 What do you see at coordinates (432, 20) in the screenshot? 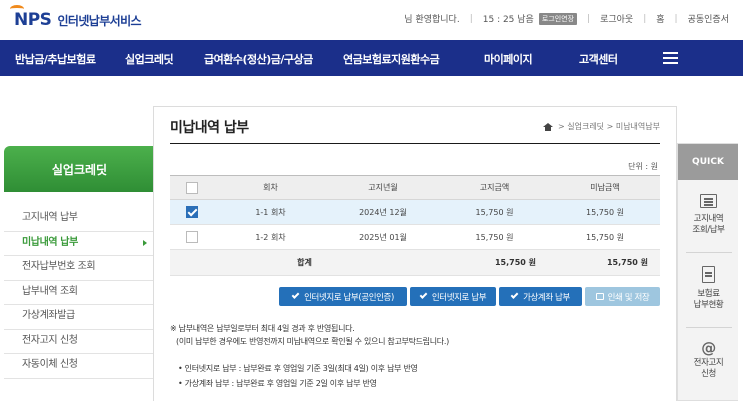
I see `greeting-text: 님 환영합니다.` at bounding box center [432, 20].